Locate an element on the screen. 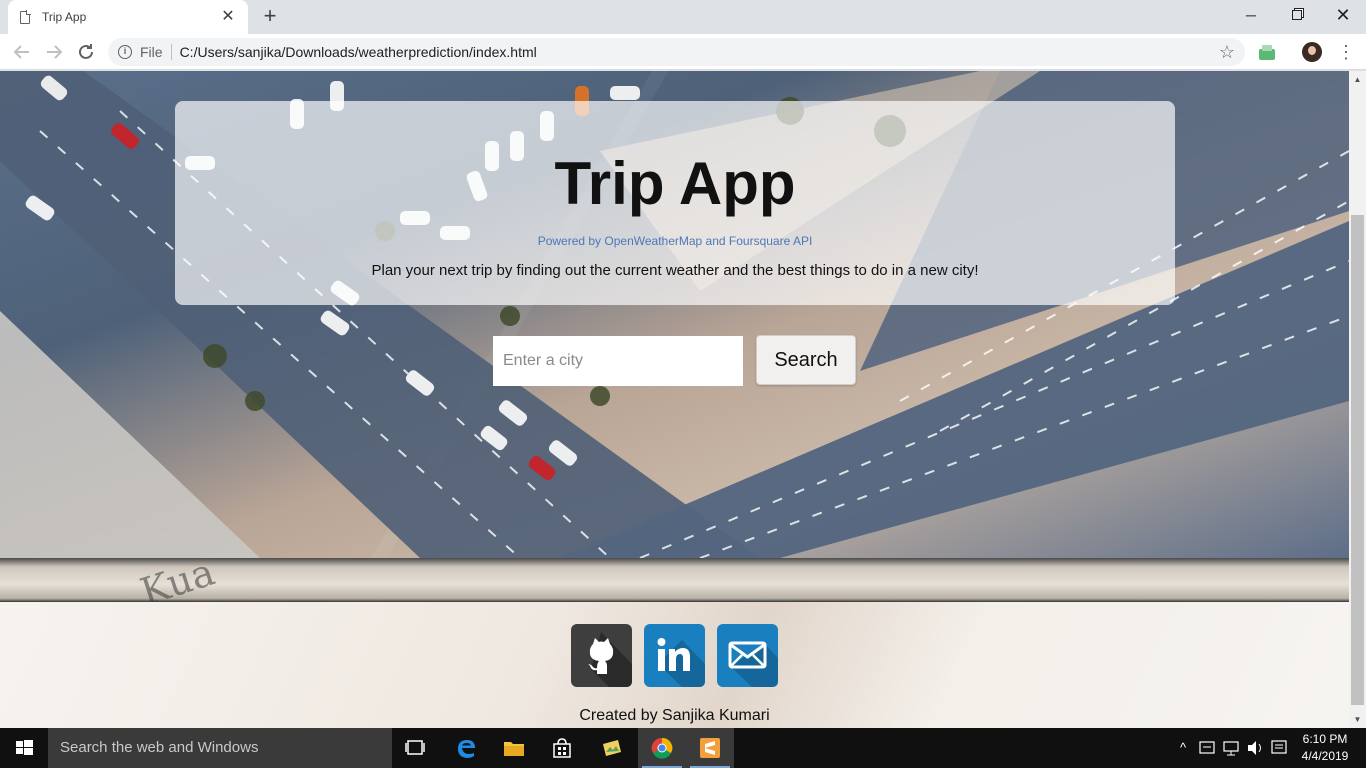 The width and height of the screenshot is (1366, 768). taskbar-photos is located at coordinates (612, 748).